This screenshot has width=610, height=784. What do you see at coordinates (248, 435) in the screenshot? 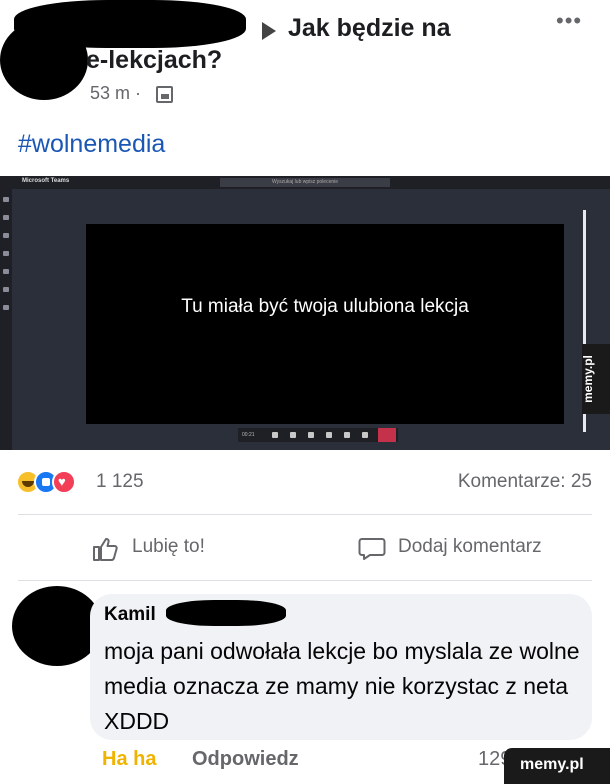
I see `call-time: 00:21` at bounding box center [248, 435].